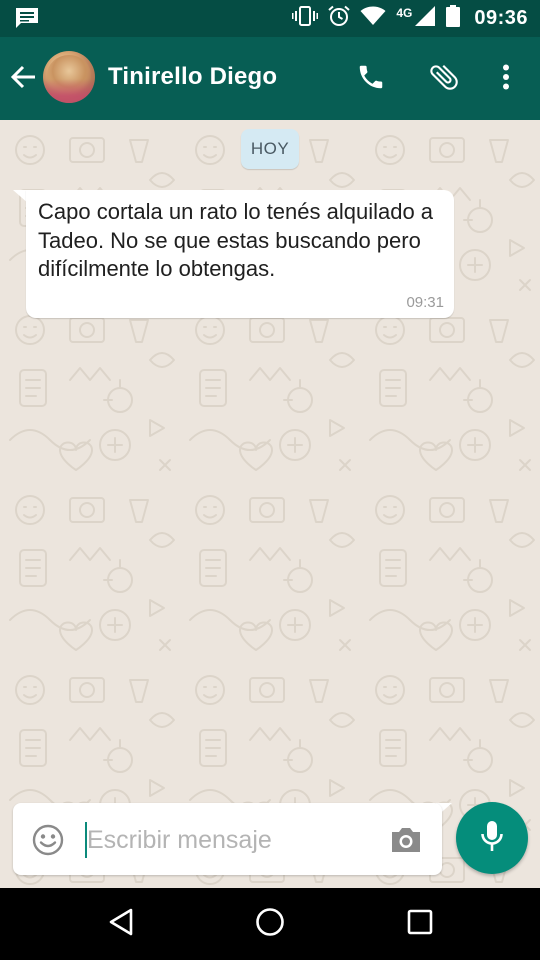  What do you see at coordinates (406, 840) in the screenshot?
I see `camera-button` at bounding box center [406, 840].